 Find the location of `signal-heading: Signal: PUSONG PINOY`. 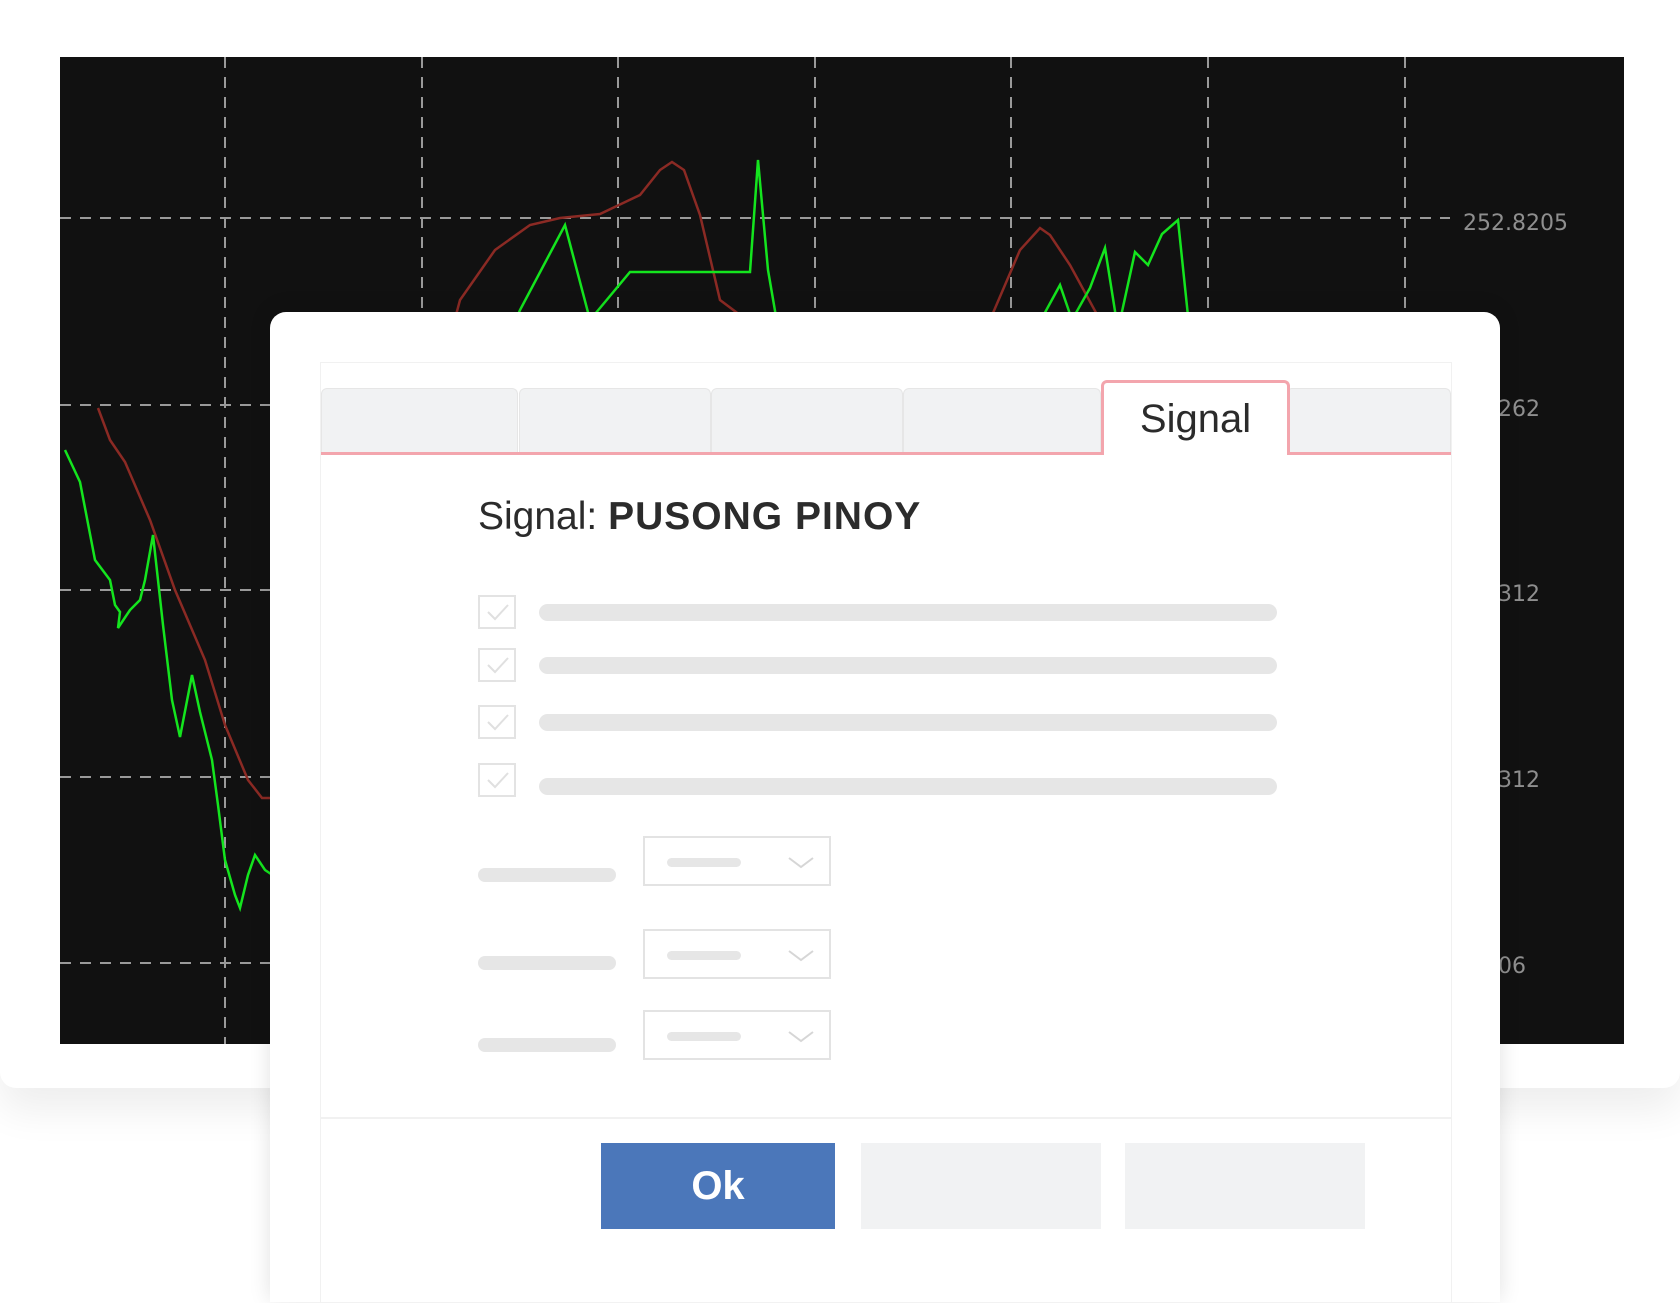

signal-heading: Signal: PUSONG PINOY is located at coordinates (699, 517).